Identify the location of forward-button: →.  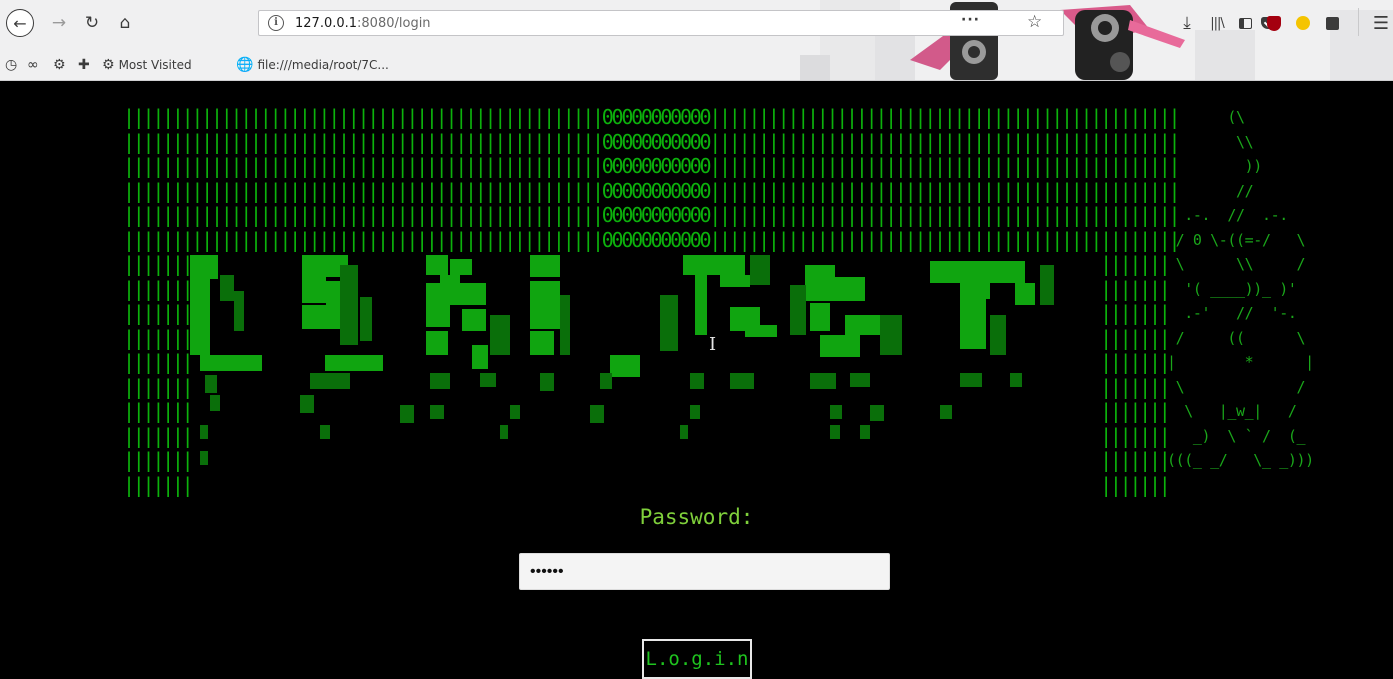
(59, 23).